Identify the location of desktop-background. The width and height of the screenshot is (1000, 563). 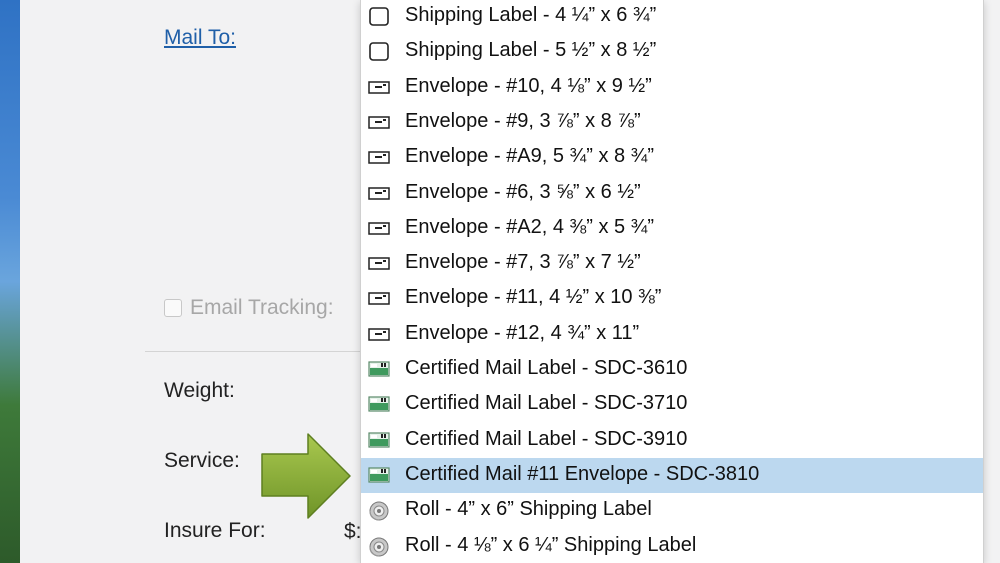
(10, 281).